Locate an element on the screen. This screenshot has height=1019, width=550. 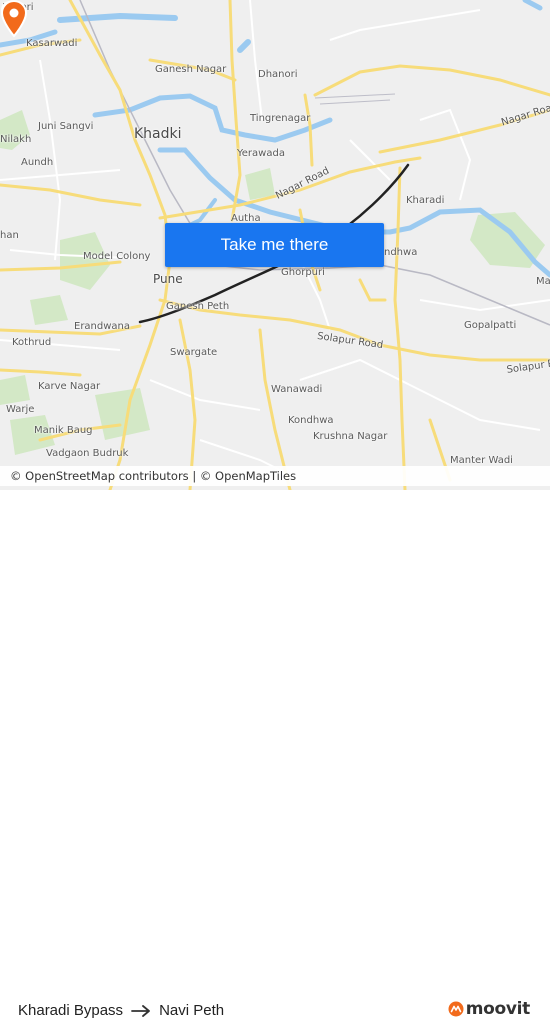
moovit-logo-icon is located at coordinates (456, 1009).